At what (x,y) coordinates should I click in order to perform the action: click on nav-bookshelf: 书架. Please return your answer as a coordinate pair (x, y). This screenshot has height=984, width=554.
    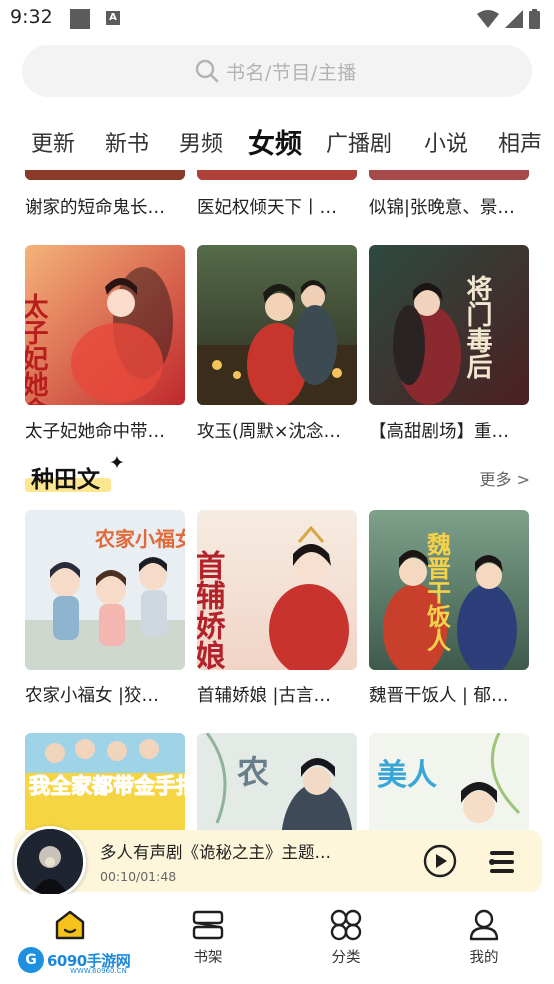
    Looking at the image, I should click on (208, 937).